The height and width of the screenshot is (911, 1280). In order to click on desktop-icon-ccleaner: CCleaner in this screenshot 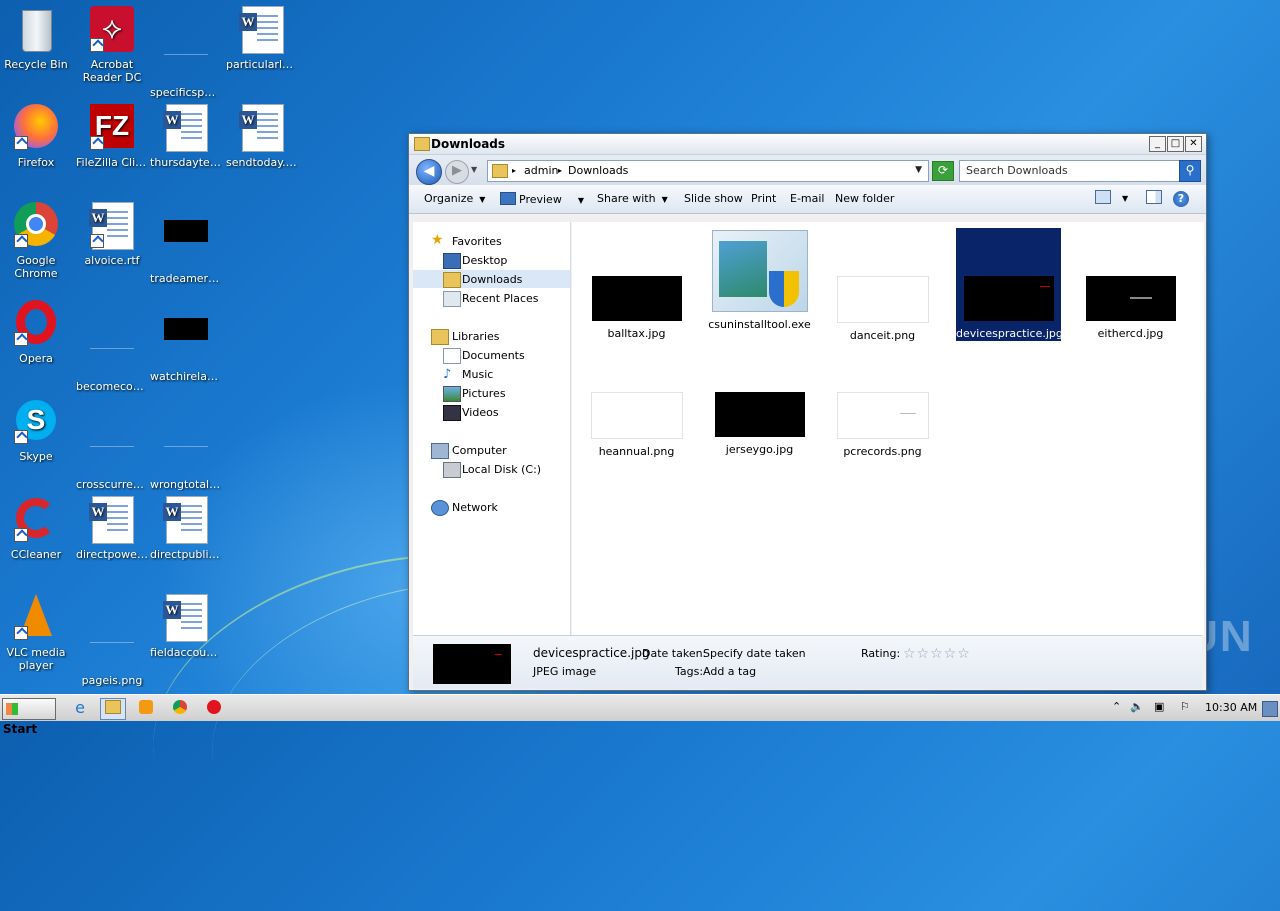, I will do `click(37, 528)`.